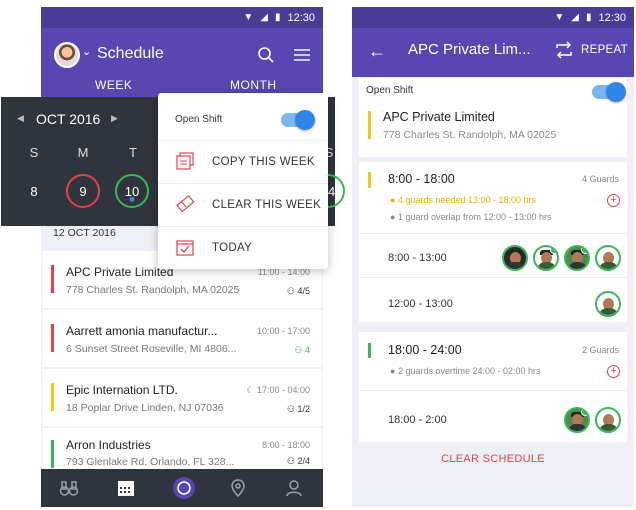 The width and height of the screenshot is (636, 510). Describe the element at coordinates (126, 488) in the screenshot. I see `calendar-icon` at that location.